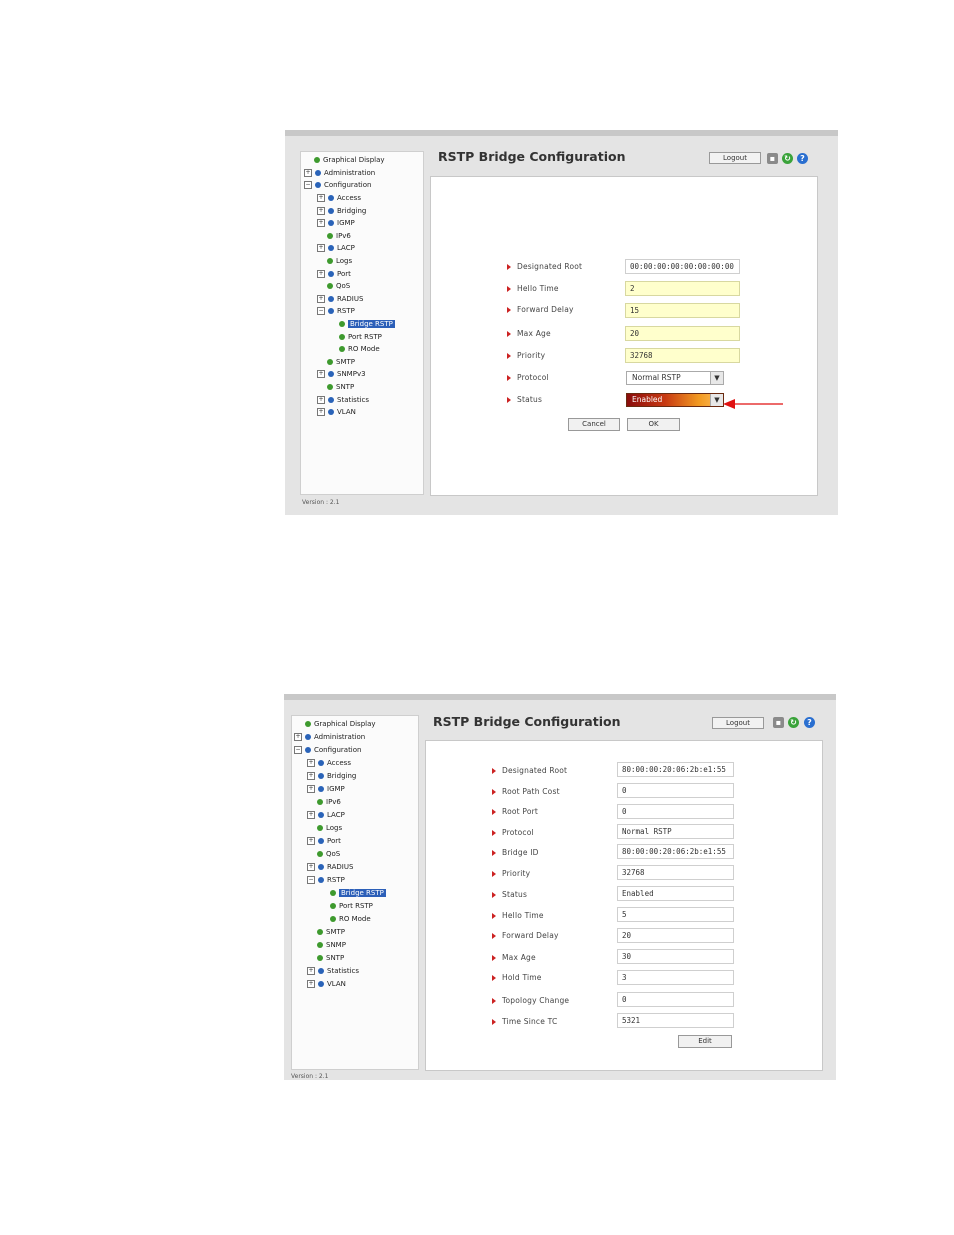 This screenshot has height=1235, width=954. What do you see at coordinates (682, 333) in the screenshot?
I see `max-age-input: 20` at bounding box center [682, 333].